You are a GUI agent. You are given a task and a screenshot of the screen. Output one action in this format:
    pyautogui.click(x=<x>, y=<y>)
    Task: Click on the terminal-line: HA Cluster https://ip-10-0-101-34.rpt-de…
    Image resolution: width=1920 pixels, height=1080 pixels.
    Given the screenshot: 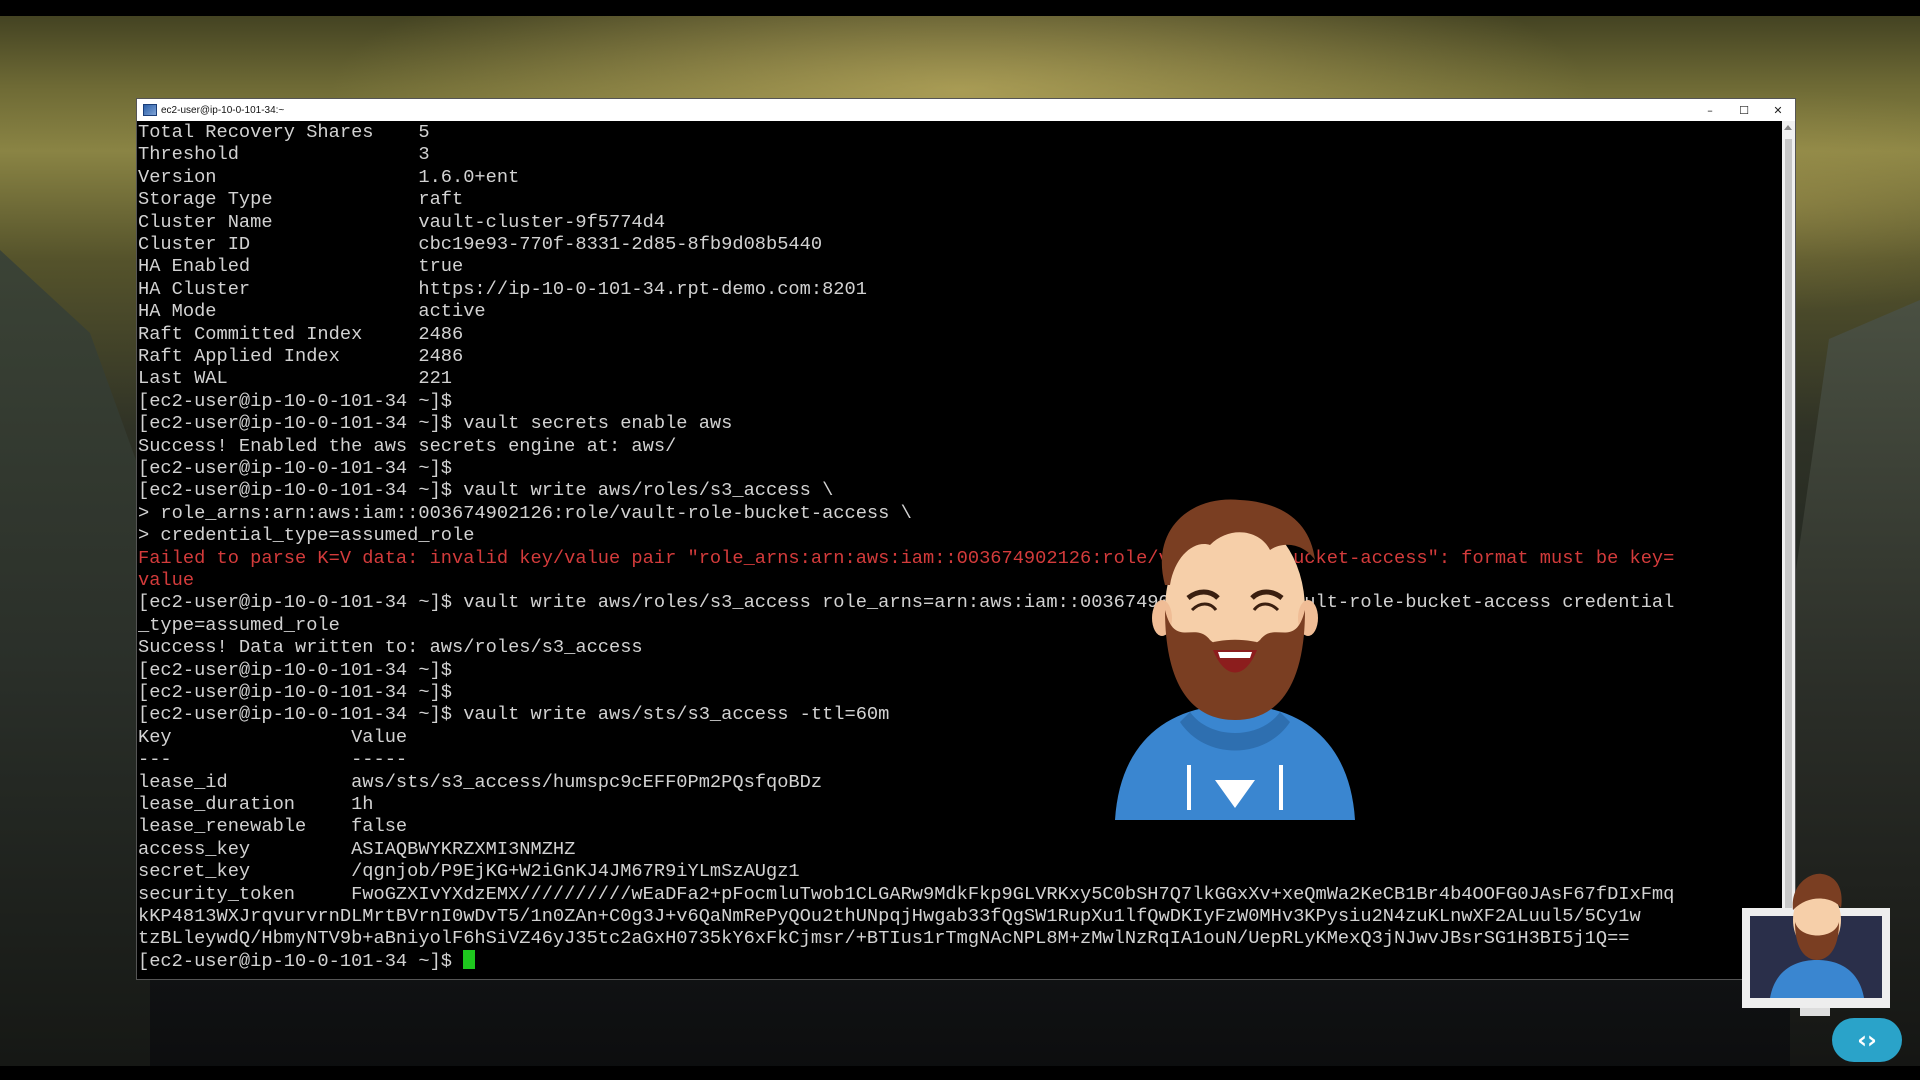 What is the action you would take?
    pyautogui.click(x=502, y=288)
    